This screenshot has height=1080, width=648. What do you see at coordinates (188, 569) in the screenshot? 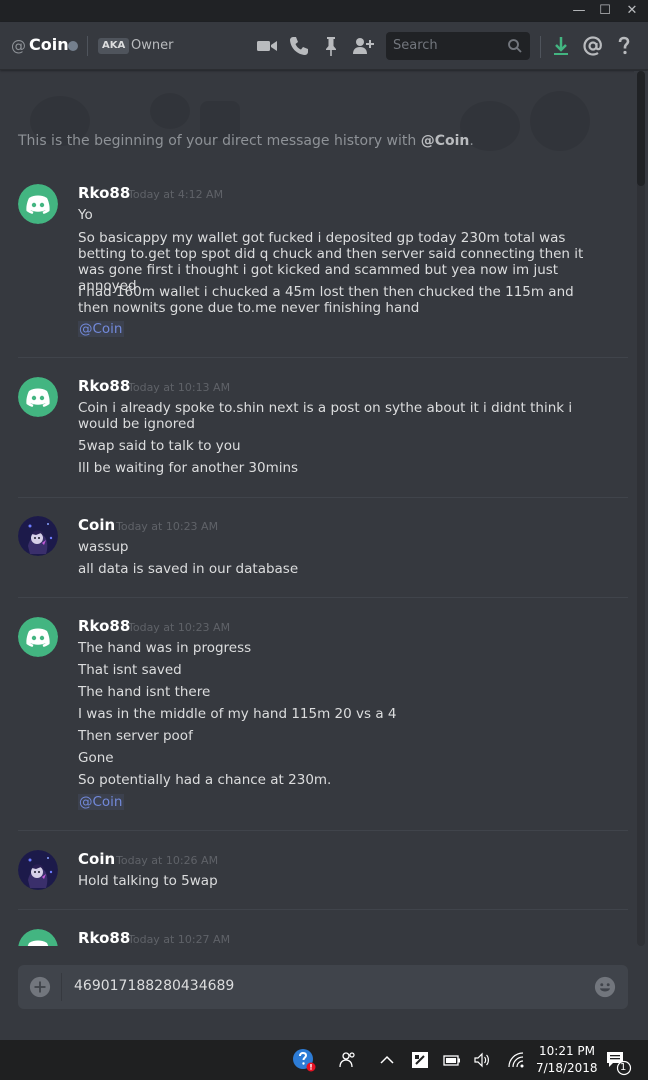
I see `message-line: all data is saved in our database` at bounding box center [188, 569].